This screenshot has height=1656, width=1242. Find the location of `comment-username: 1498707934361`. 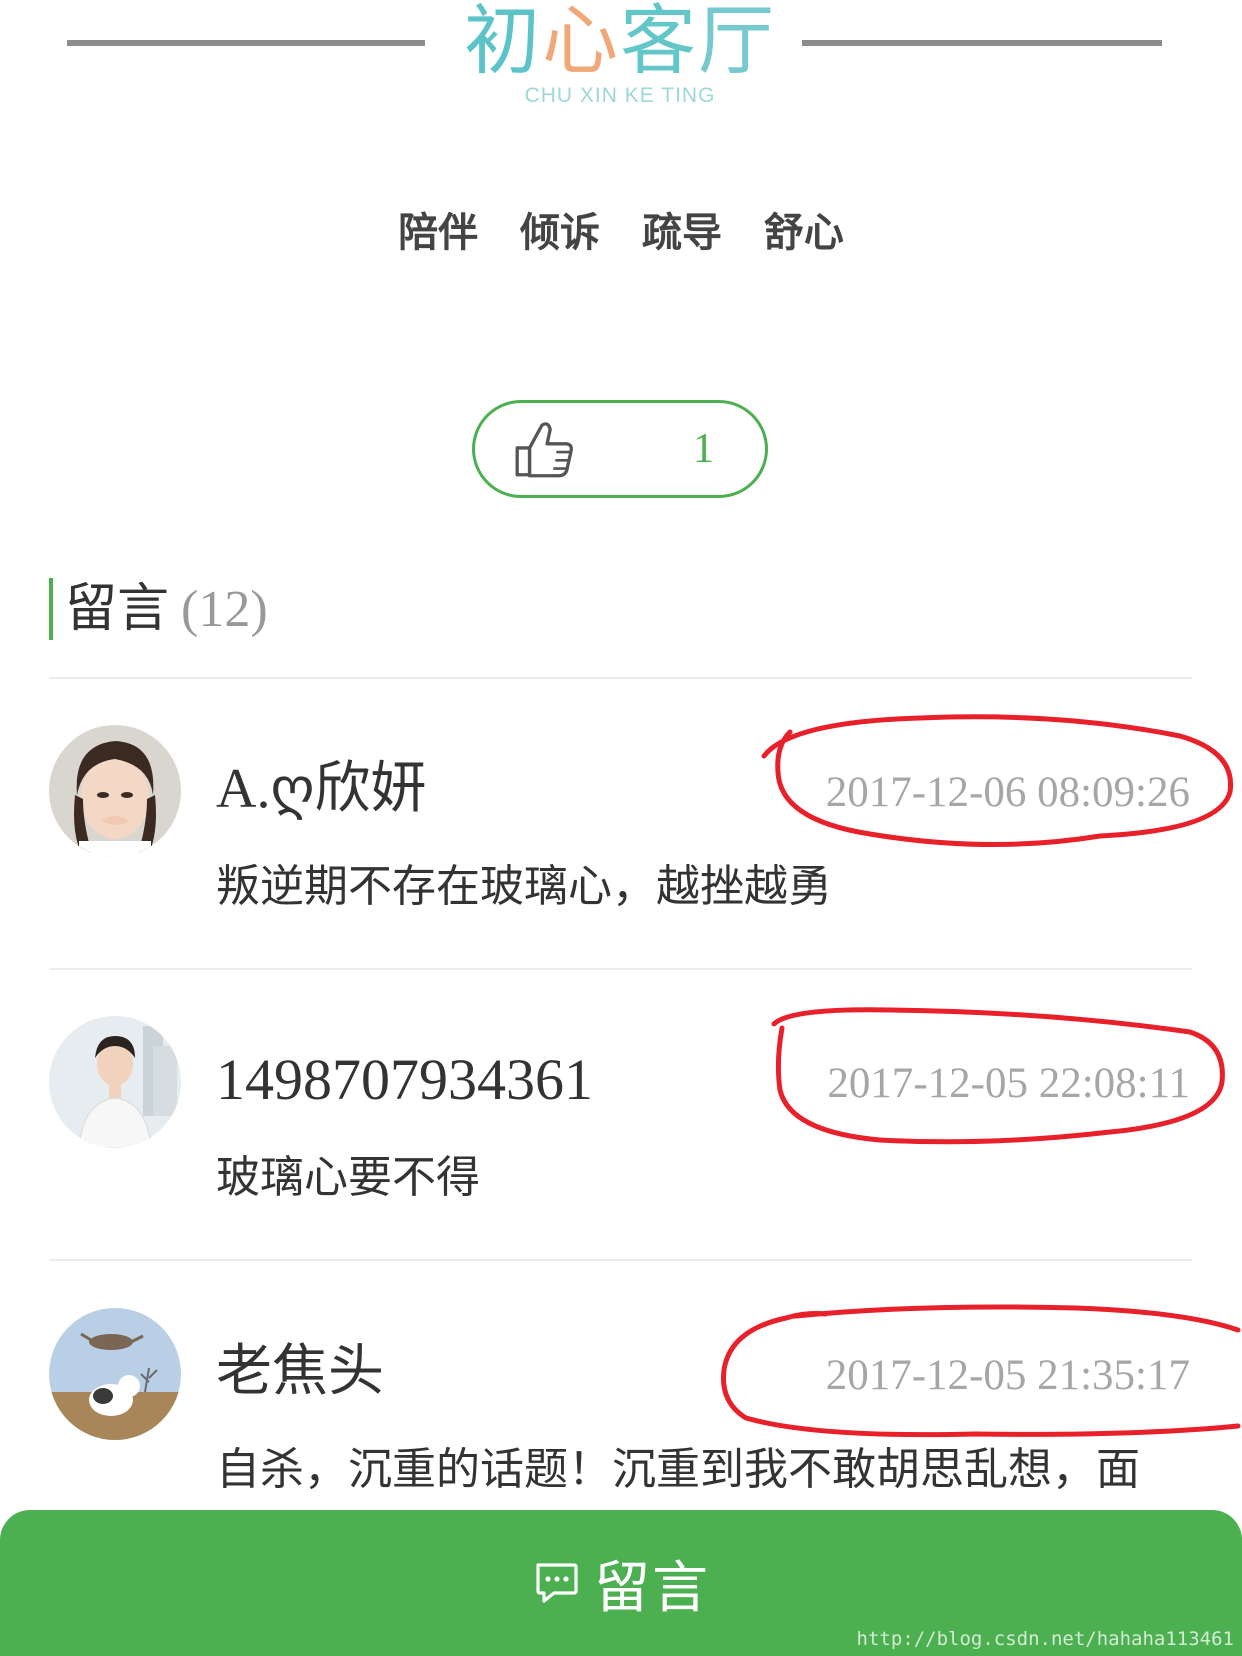

comment-username: 1498707934361 is located at coordinates (404, 1080).